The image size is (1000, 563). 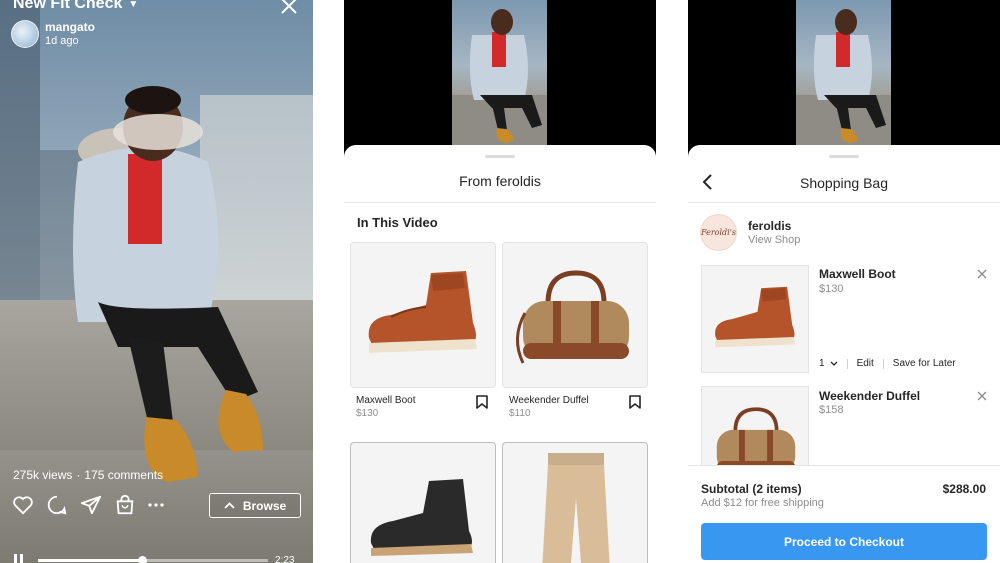 What do you see at coordinates (572, 317) in the screenshot?
I see `duffel-image` at bounding box center [572, 317].